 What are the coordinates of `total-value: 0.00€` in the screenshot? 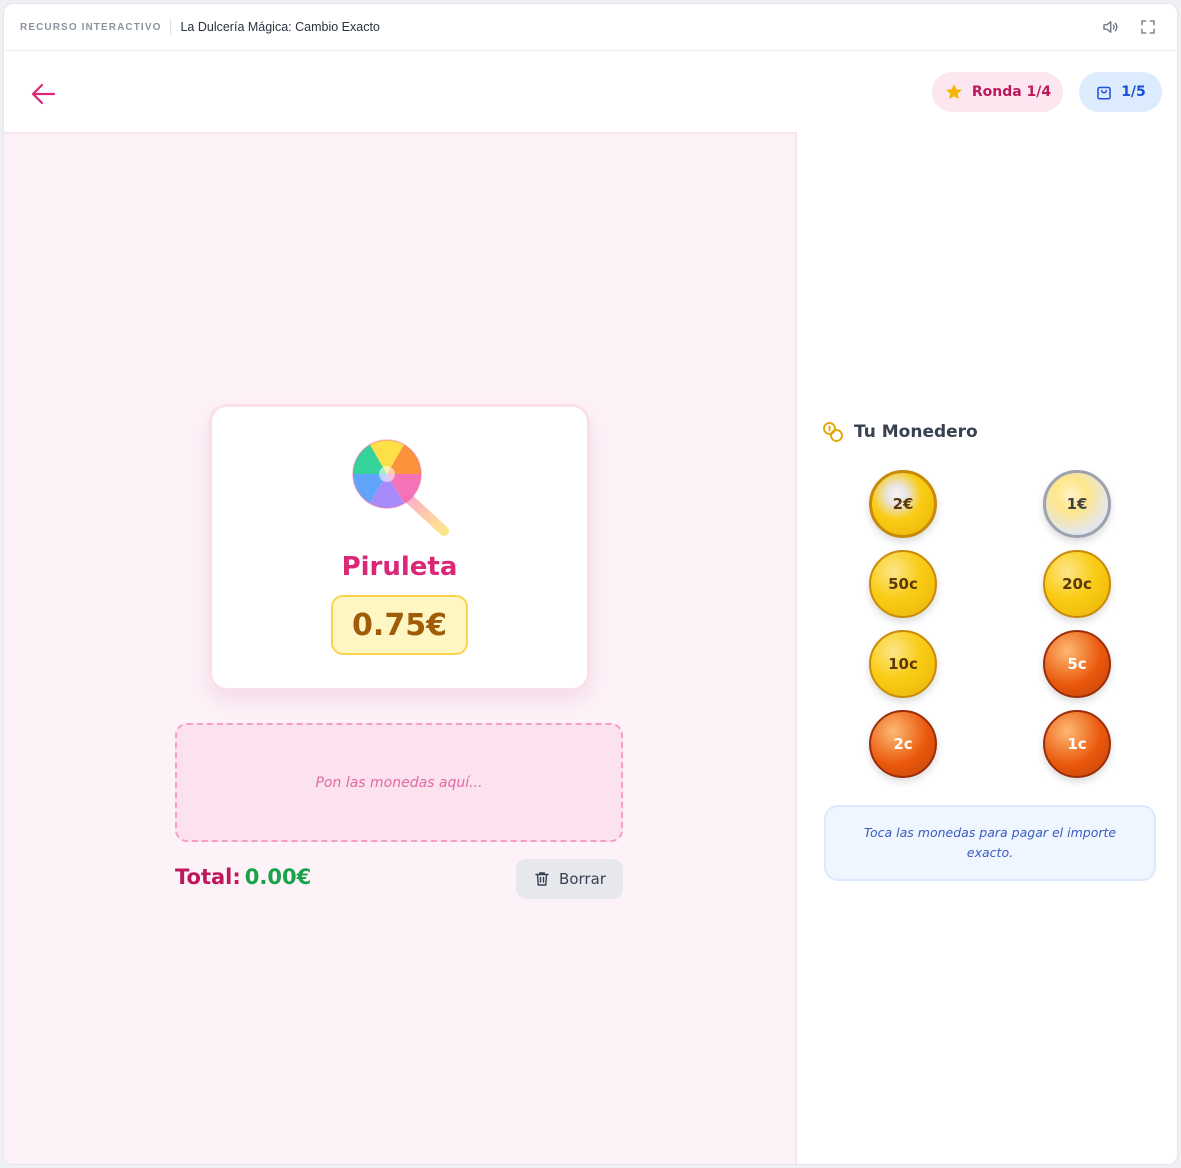 It's located at (278, 877).